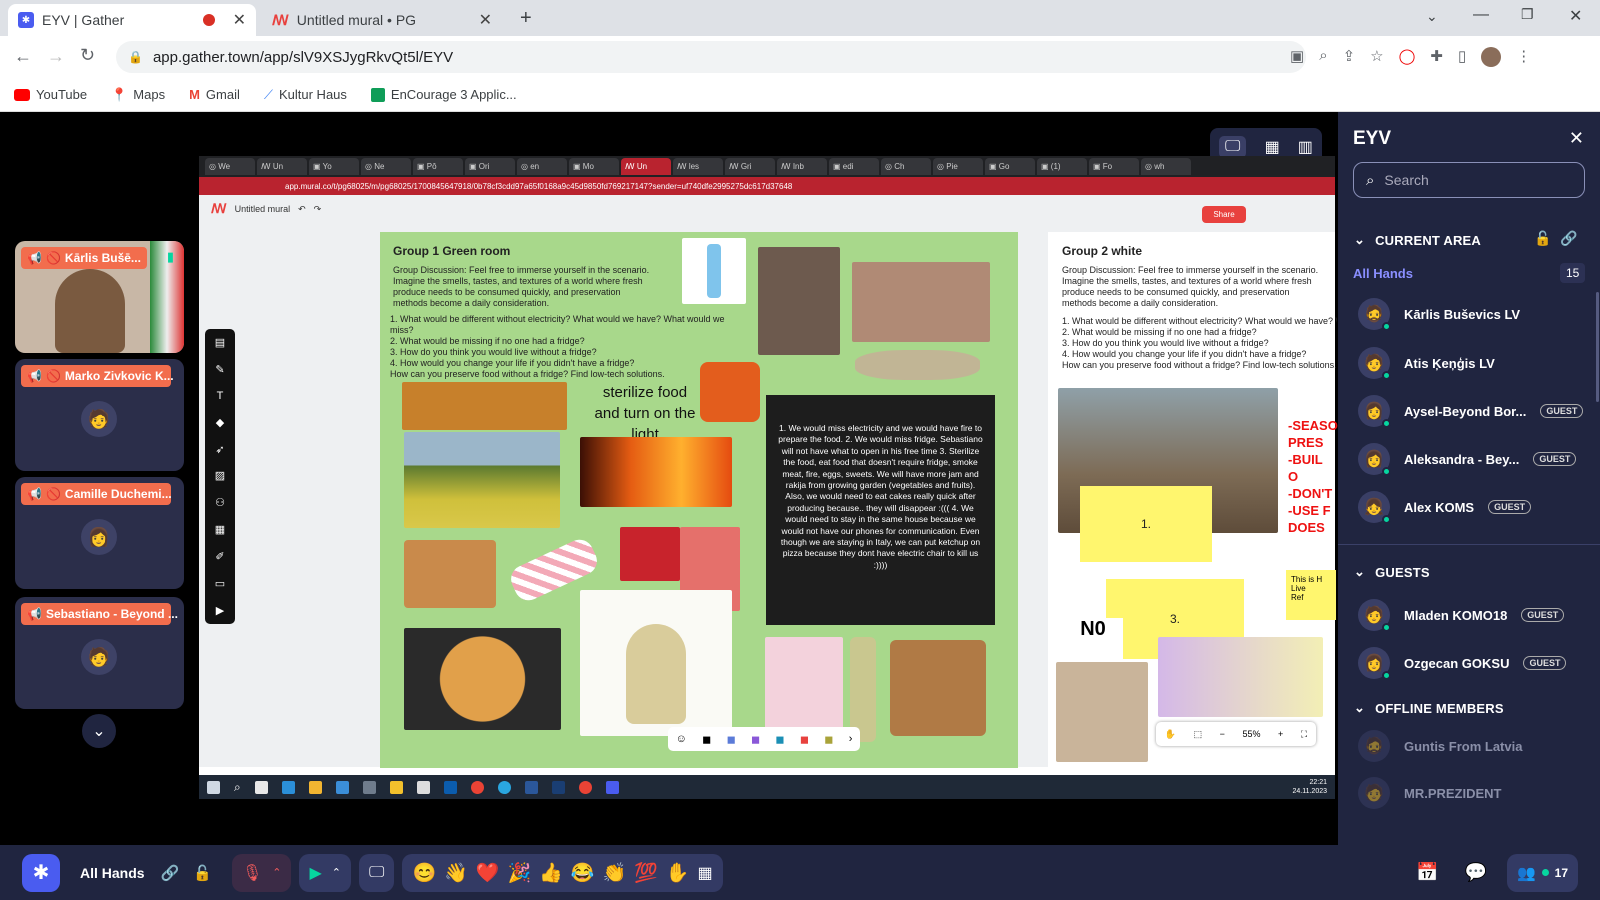 Image resolution: width=1600 pixels, height=900 pixels. Describe the element at coordinates (356, 20) in the screenshot. I see `tab-title: Untitled mural • PG` at that location.